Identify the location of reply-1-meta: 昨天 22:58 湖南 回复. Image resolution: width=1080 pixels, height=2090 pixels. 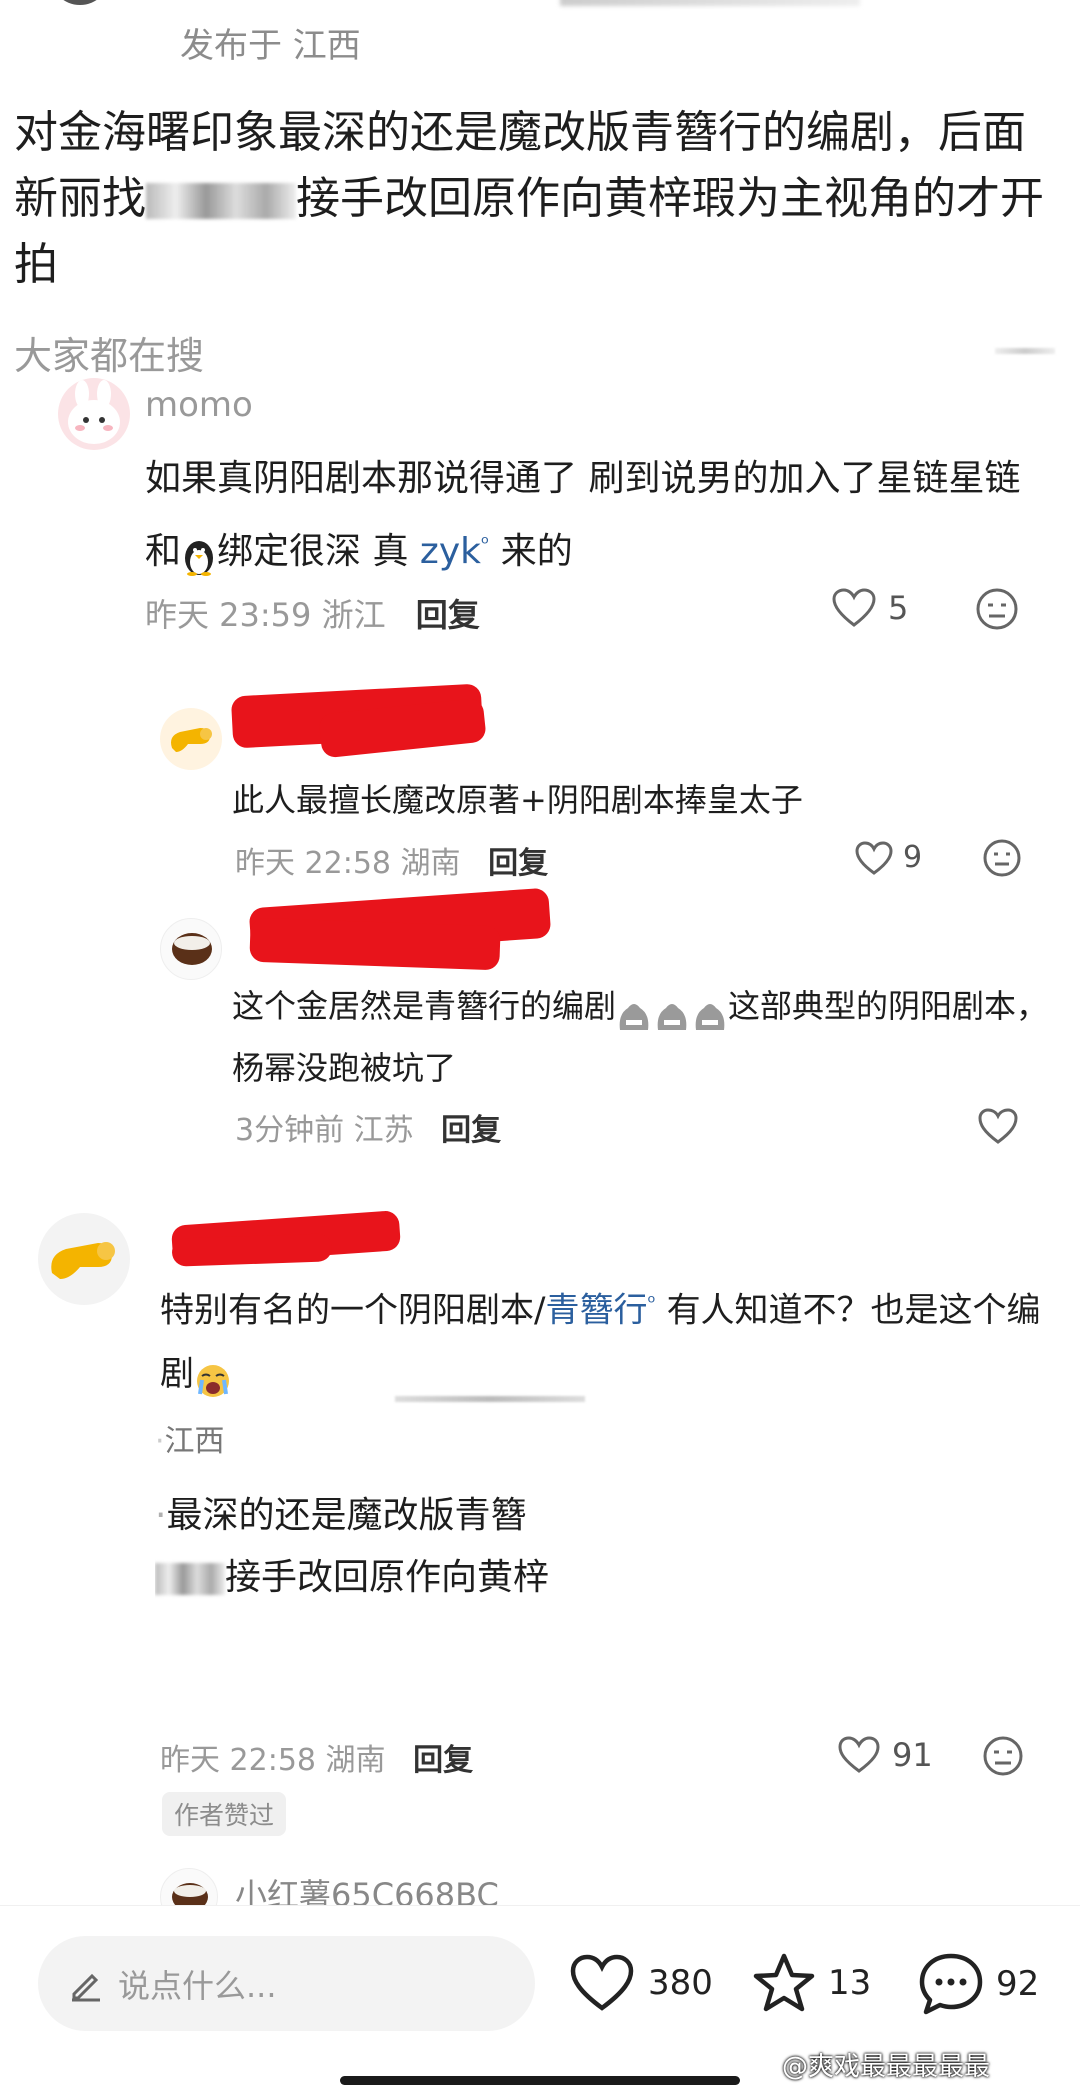
(391, 860).